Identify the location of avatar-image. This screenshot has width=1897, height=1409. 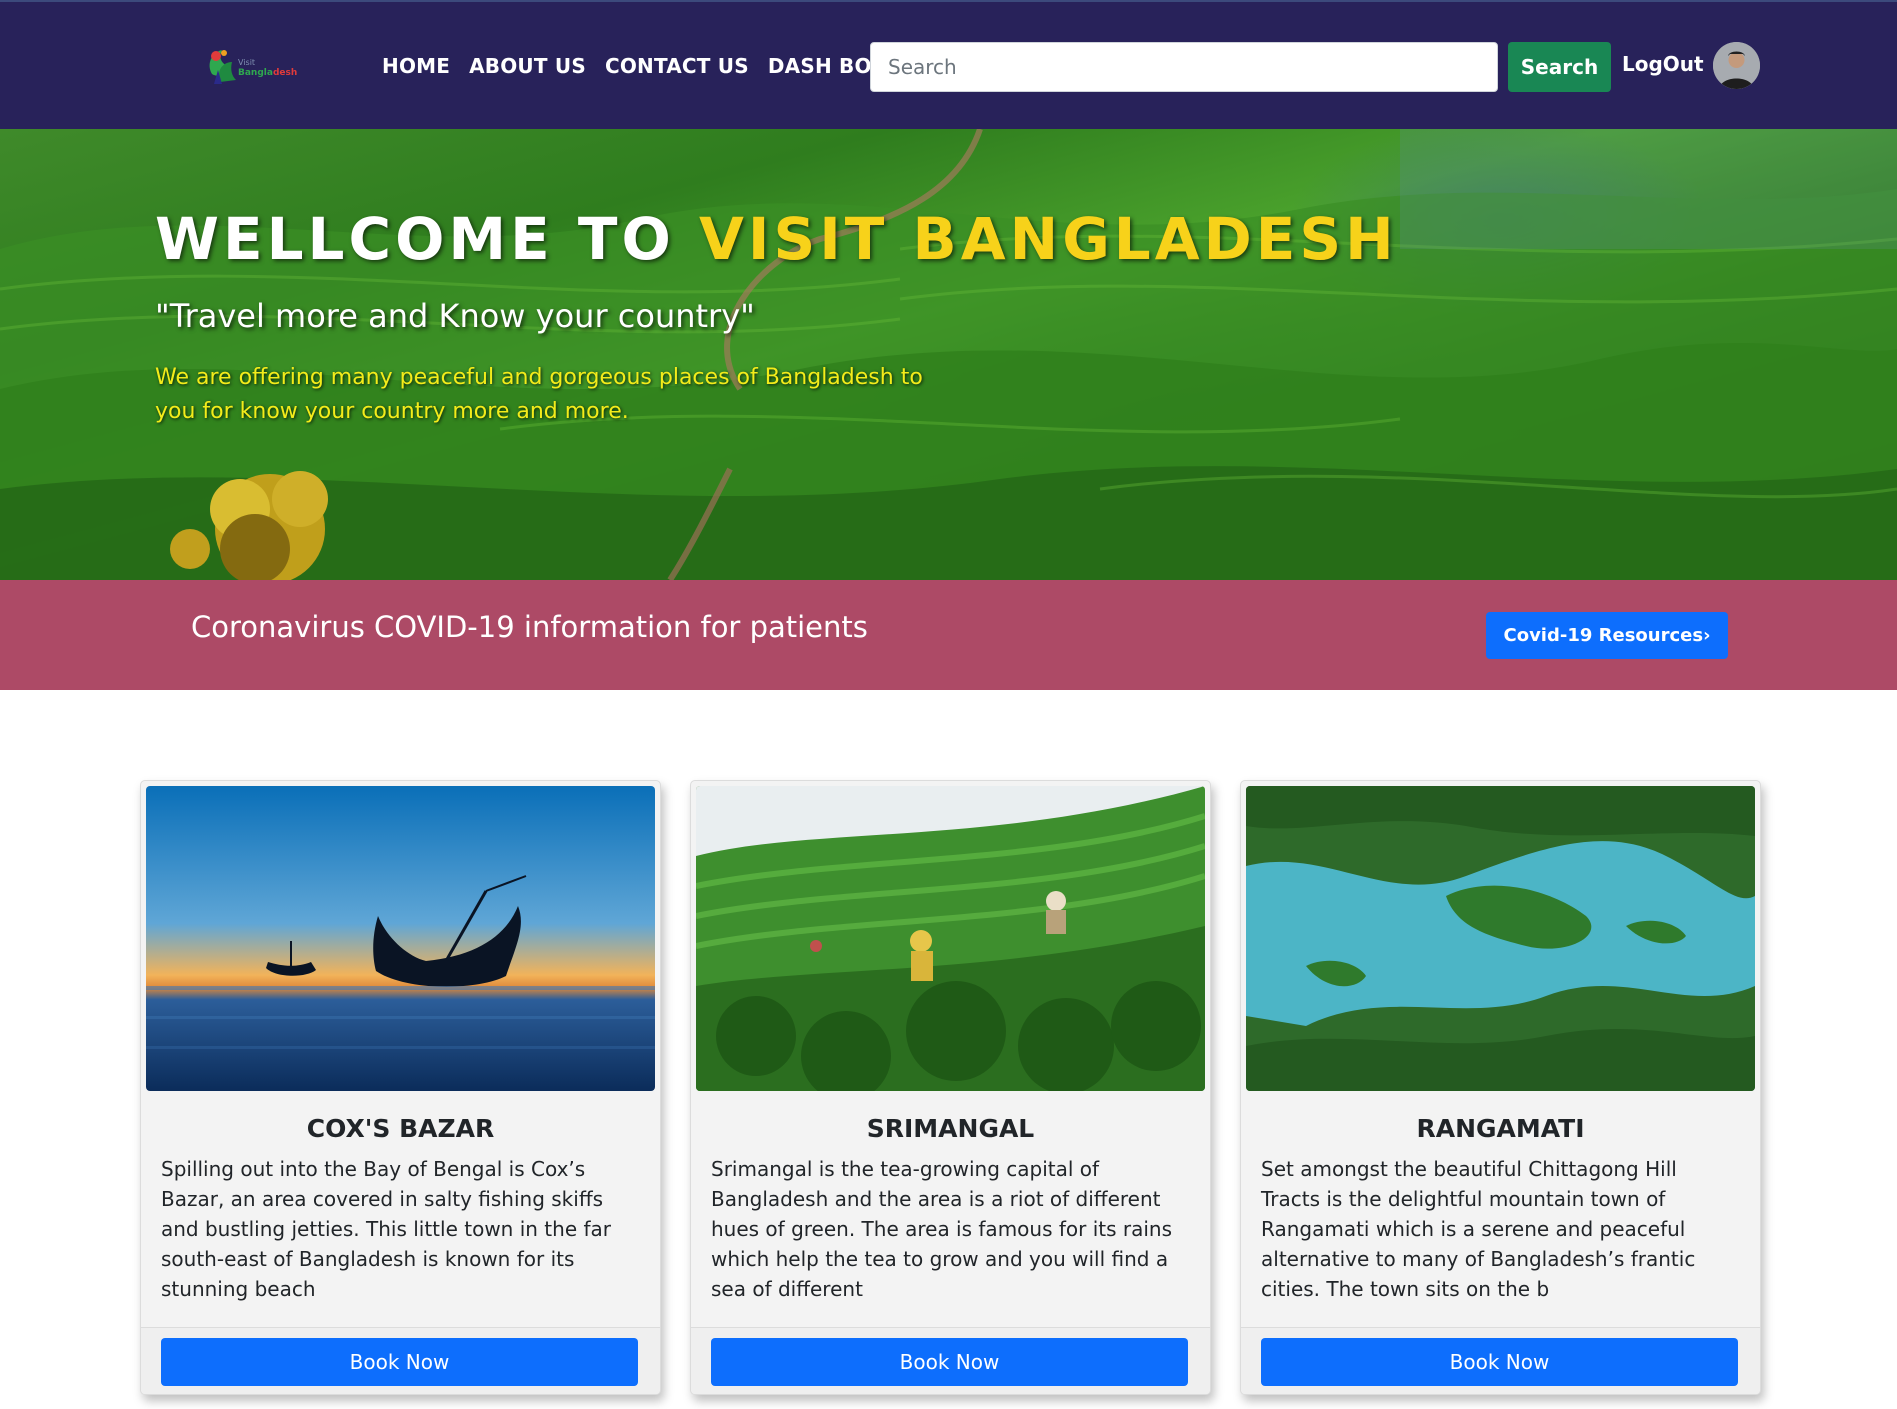
(1736, 65).